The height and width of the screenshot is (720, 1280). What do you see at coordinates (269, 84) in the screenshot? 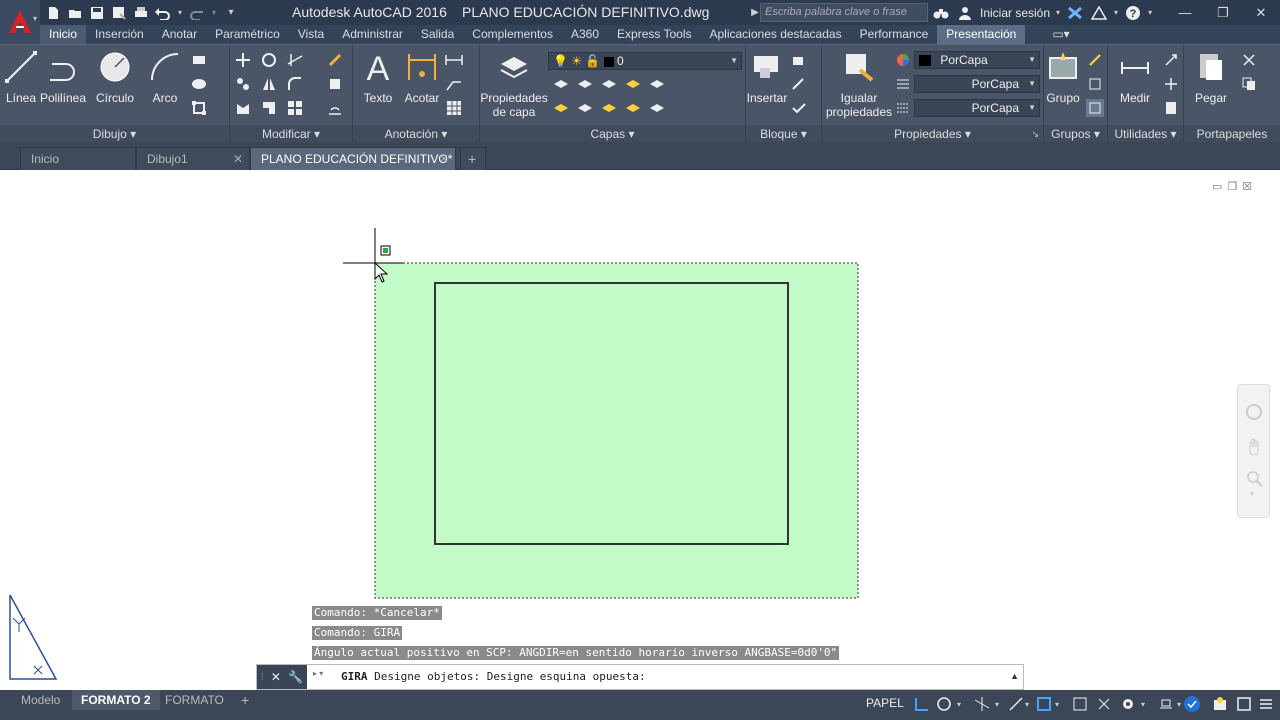
I see `mirror-icon` at bounding box center [269, 84].